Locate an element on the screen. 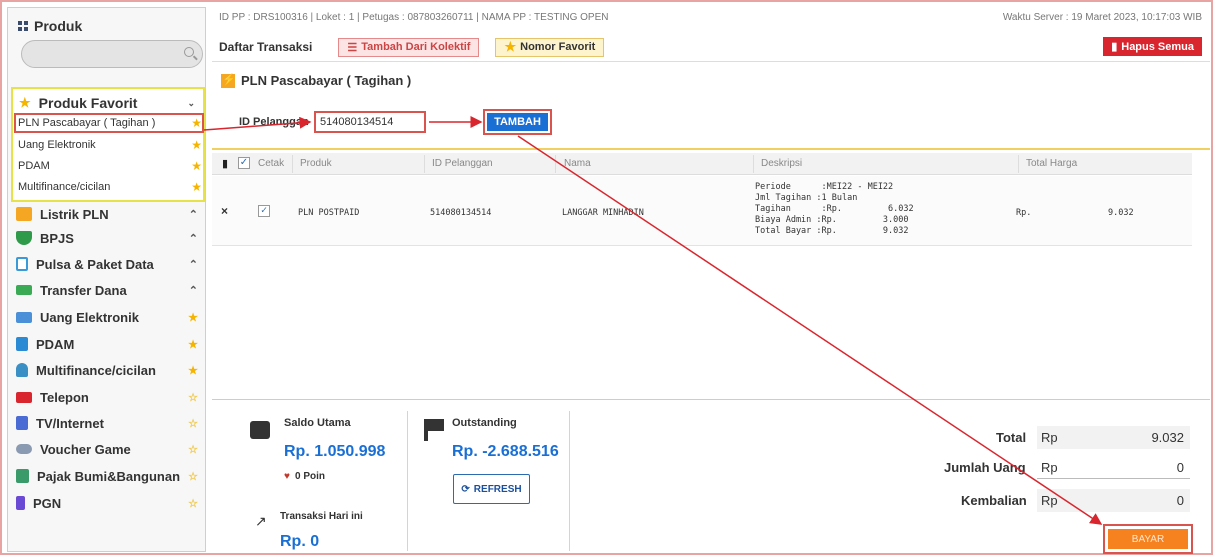  search-input is located at coordinates (112, 54).